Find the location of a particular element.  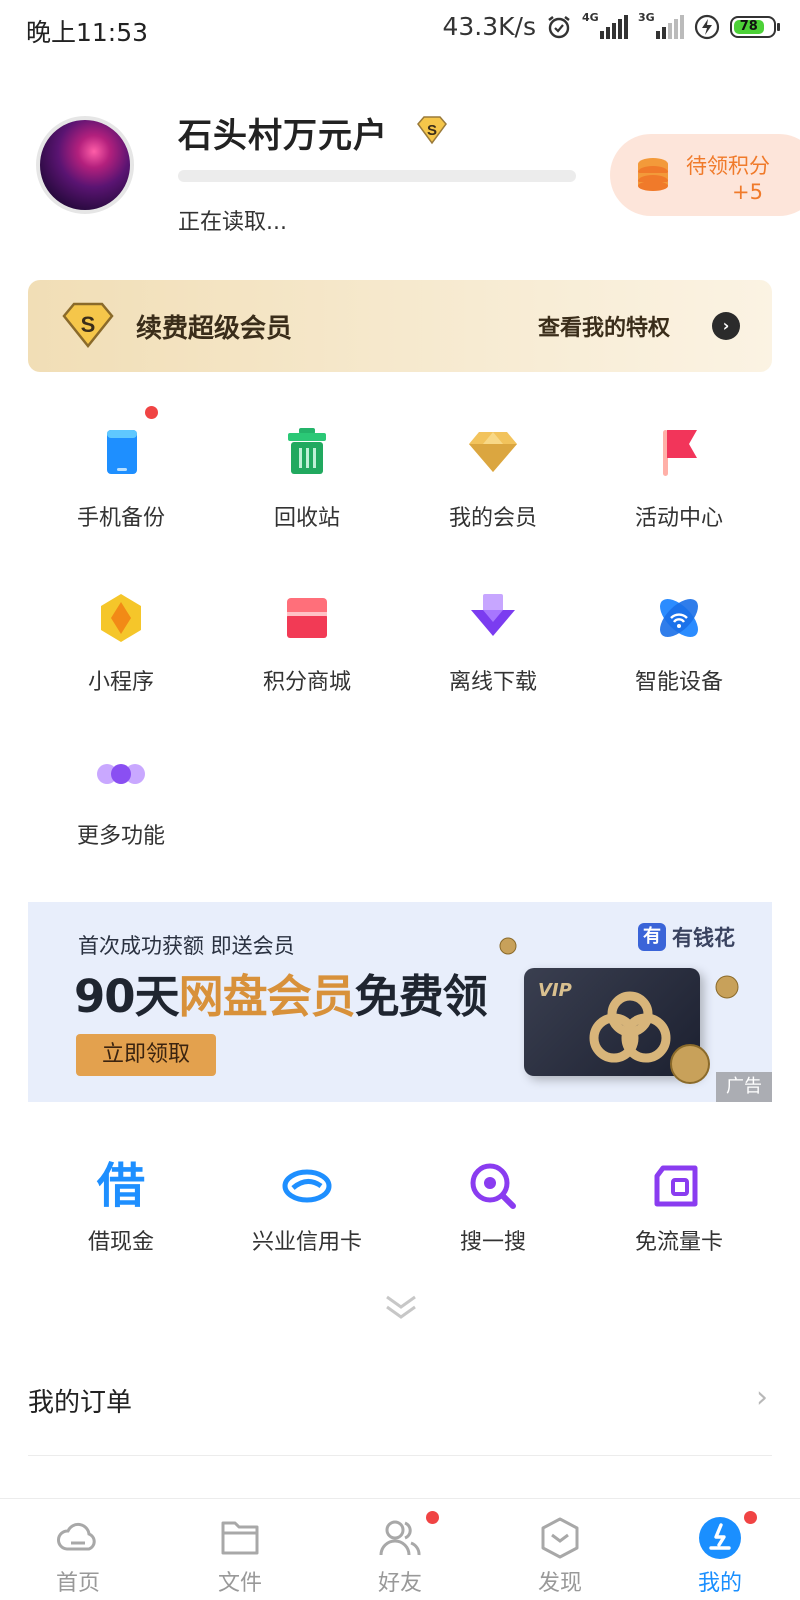

tab-files: 文件 is located at coordinates (240, 1556).